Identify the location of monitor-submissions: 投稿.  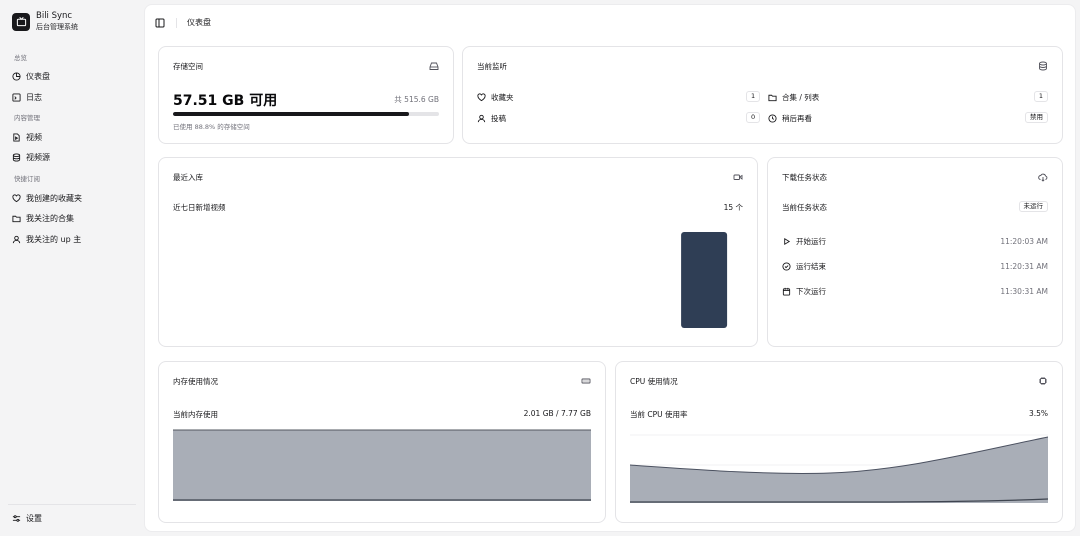
(491, 118).